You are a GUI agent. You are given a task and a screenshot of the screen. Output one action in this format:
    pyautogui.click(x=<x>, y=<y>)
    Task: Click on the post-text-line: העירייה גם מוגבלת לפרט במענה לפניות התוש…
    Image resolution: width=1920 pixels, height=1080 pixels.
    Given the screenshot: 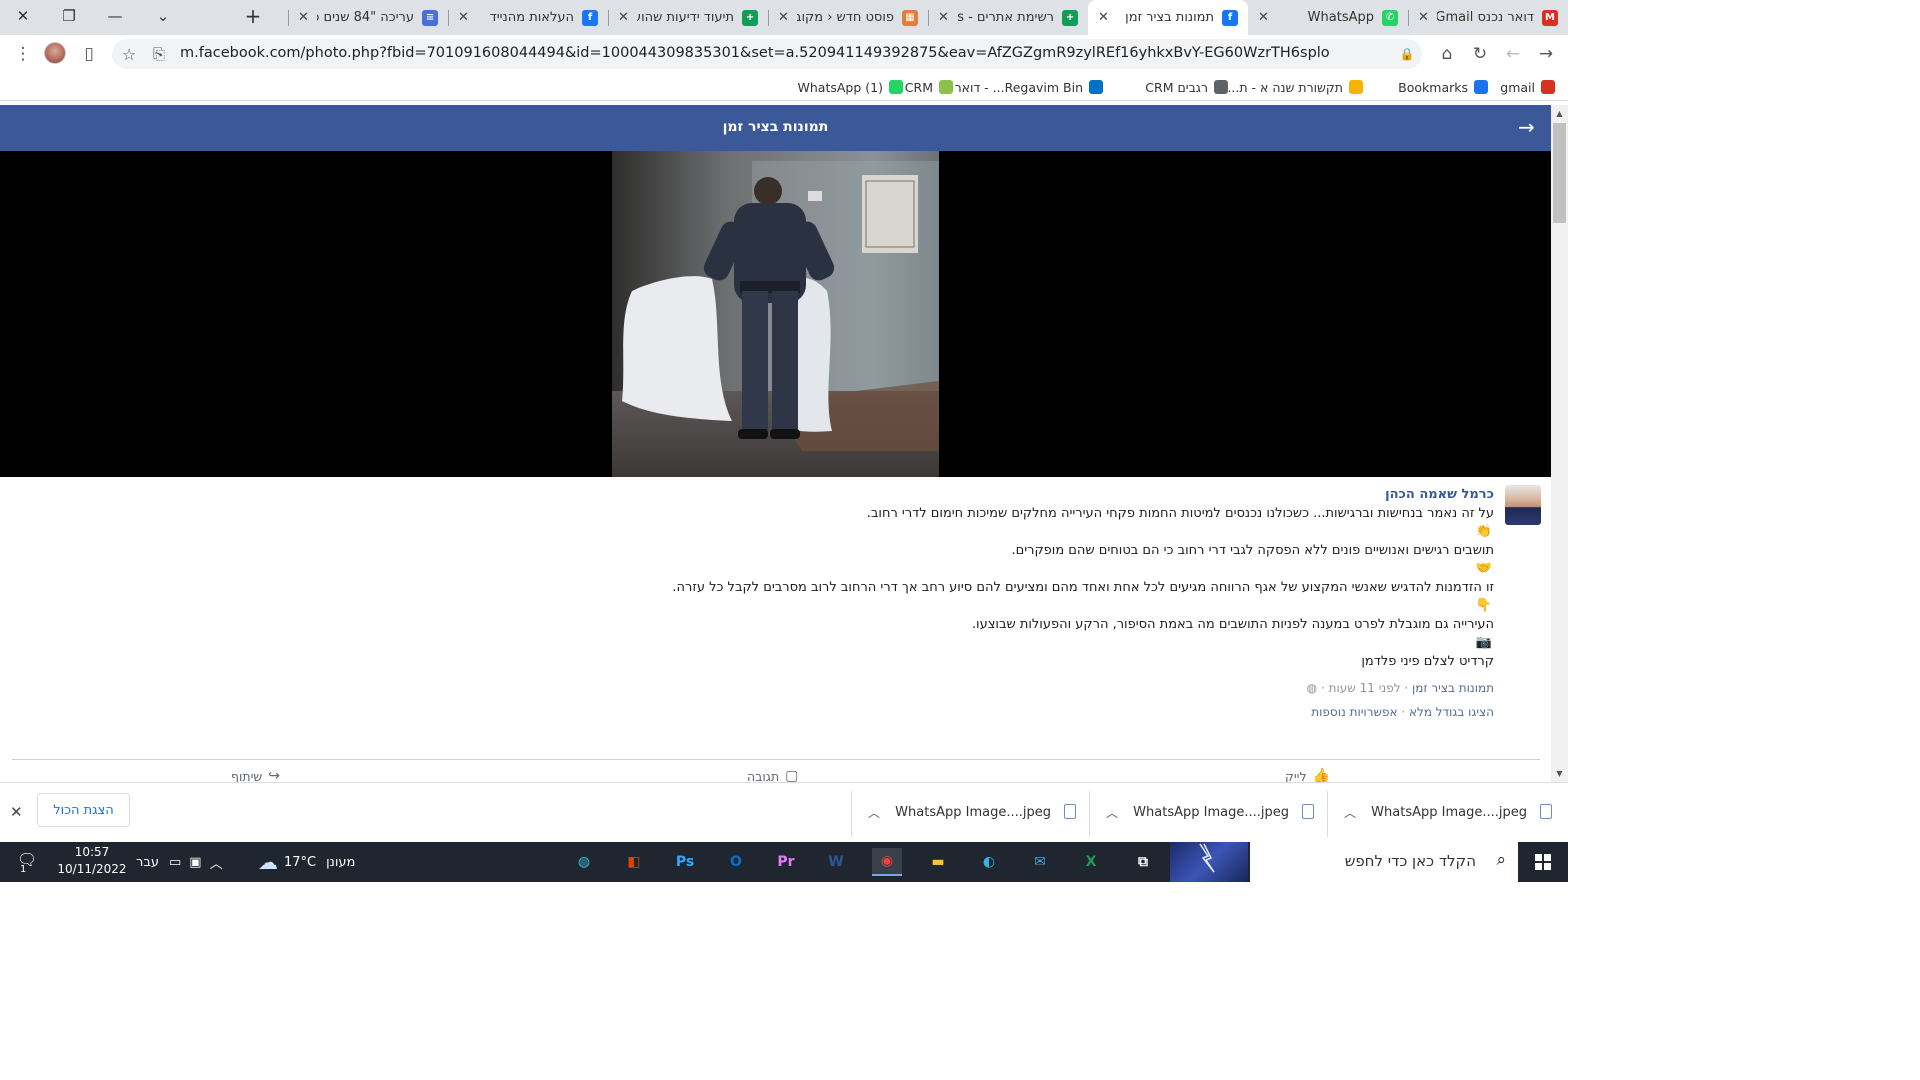 What is the action you would take?
    pyautogui.click(x=1232, y=624)
    